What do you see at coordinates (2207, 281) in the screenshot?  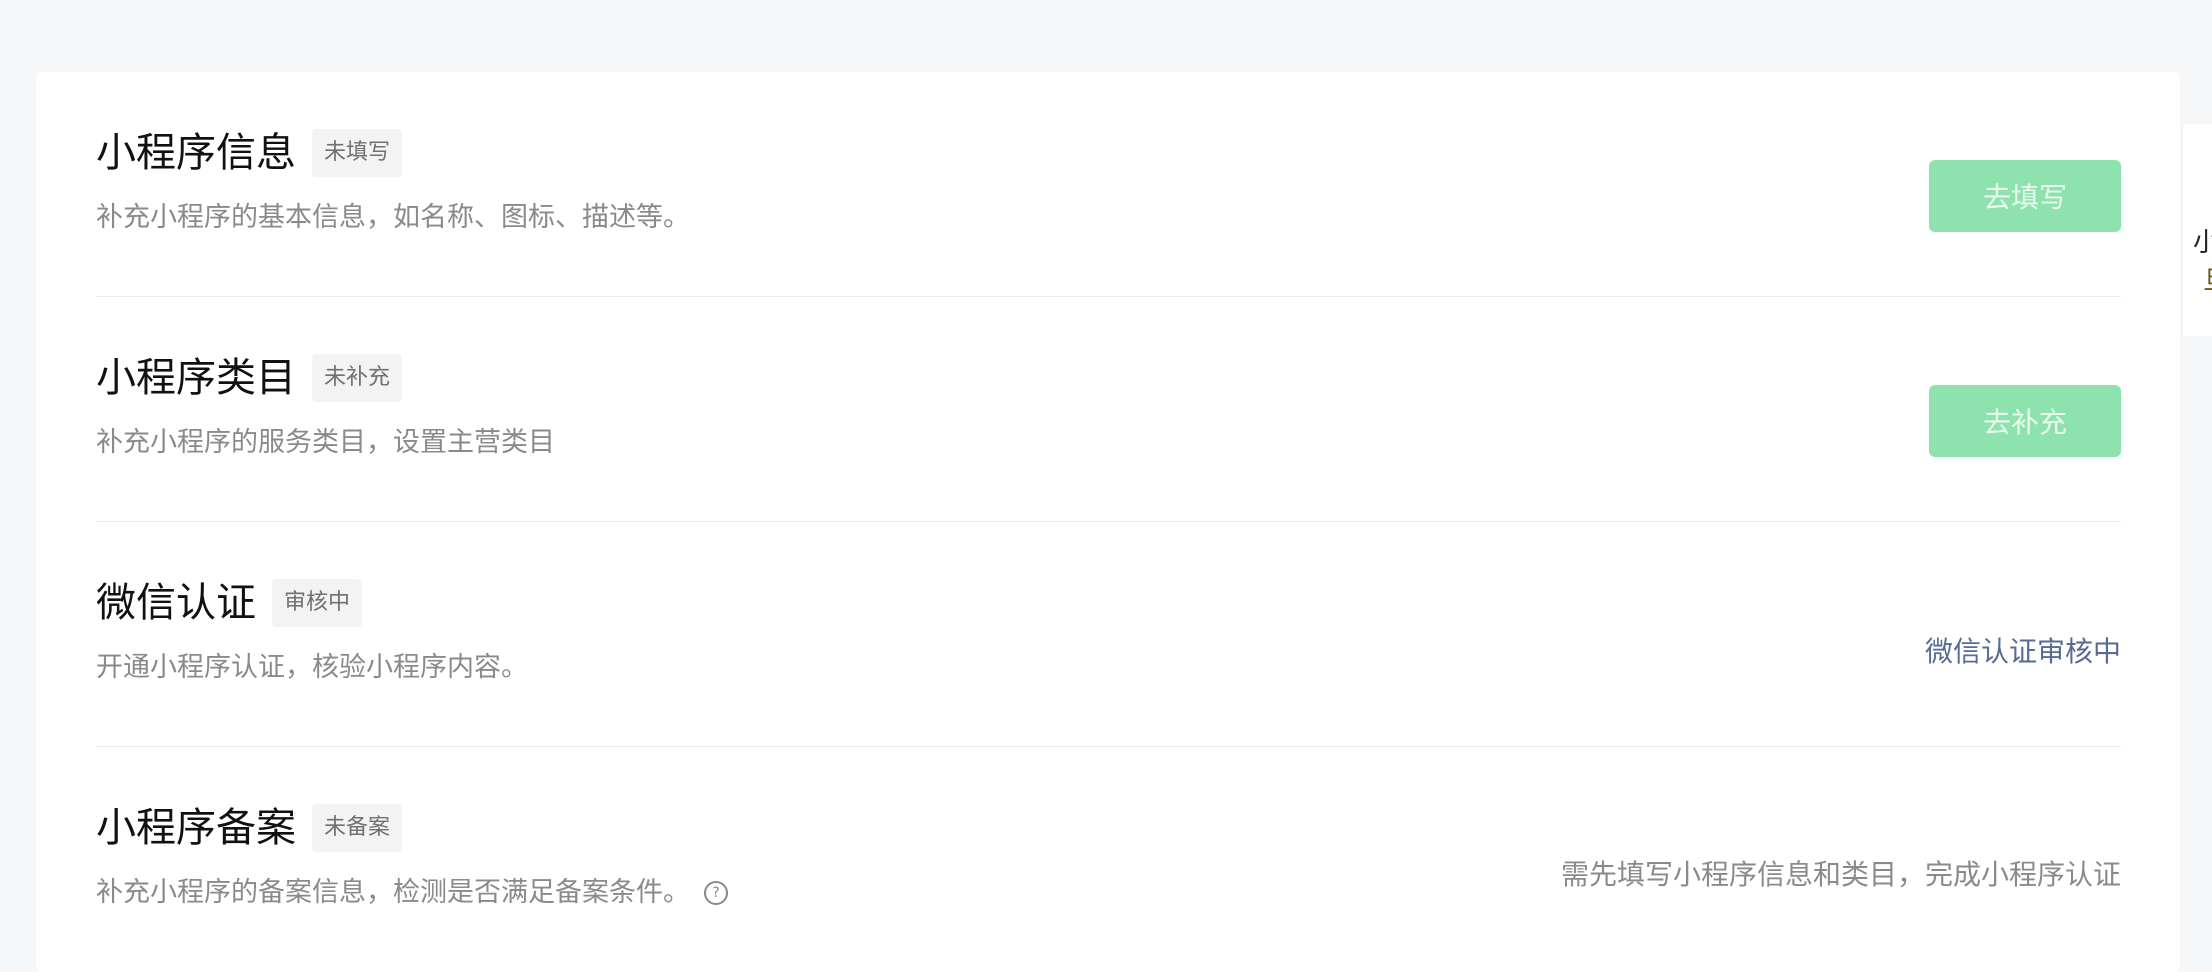 I see `side-tab-text-2: 旦` at bounding box center [2207, 281].